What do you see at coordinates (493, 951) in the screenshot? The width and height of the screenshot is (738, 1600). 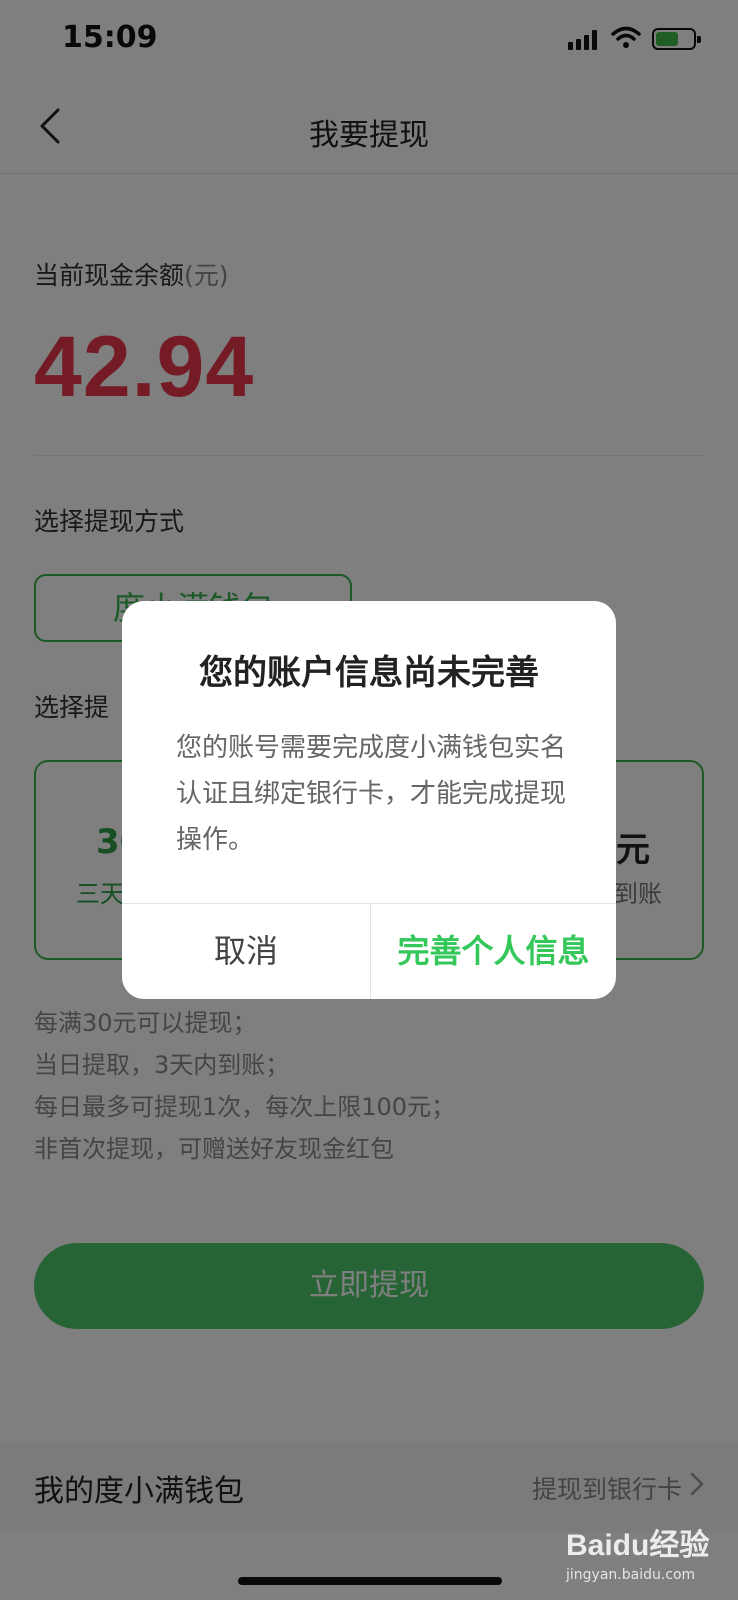 I see `complete-info-button: 完善个人信息` at bounding box center [493, 951].